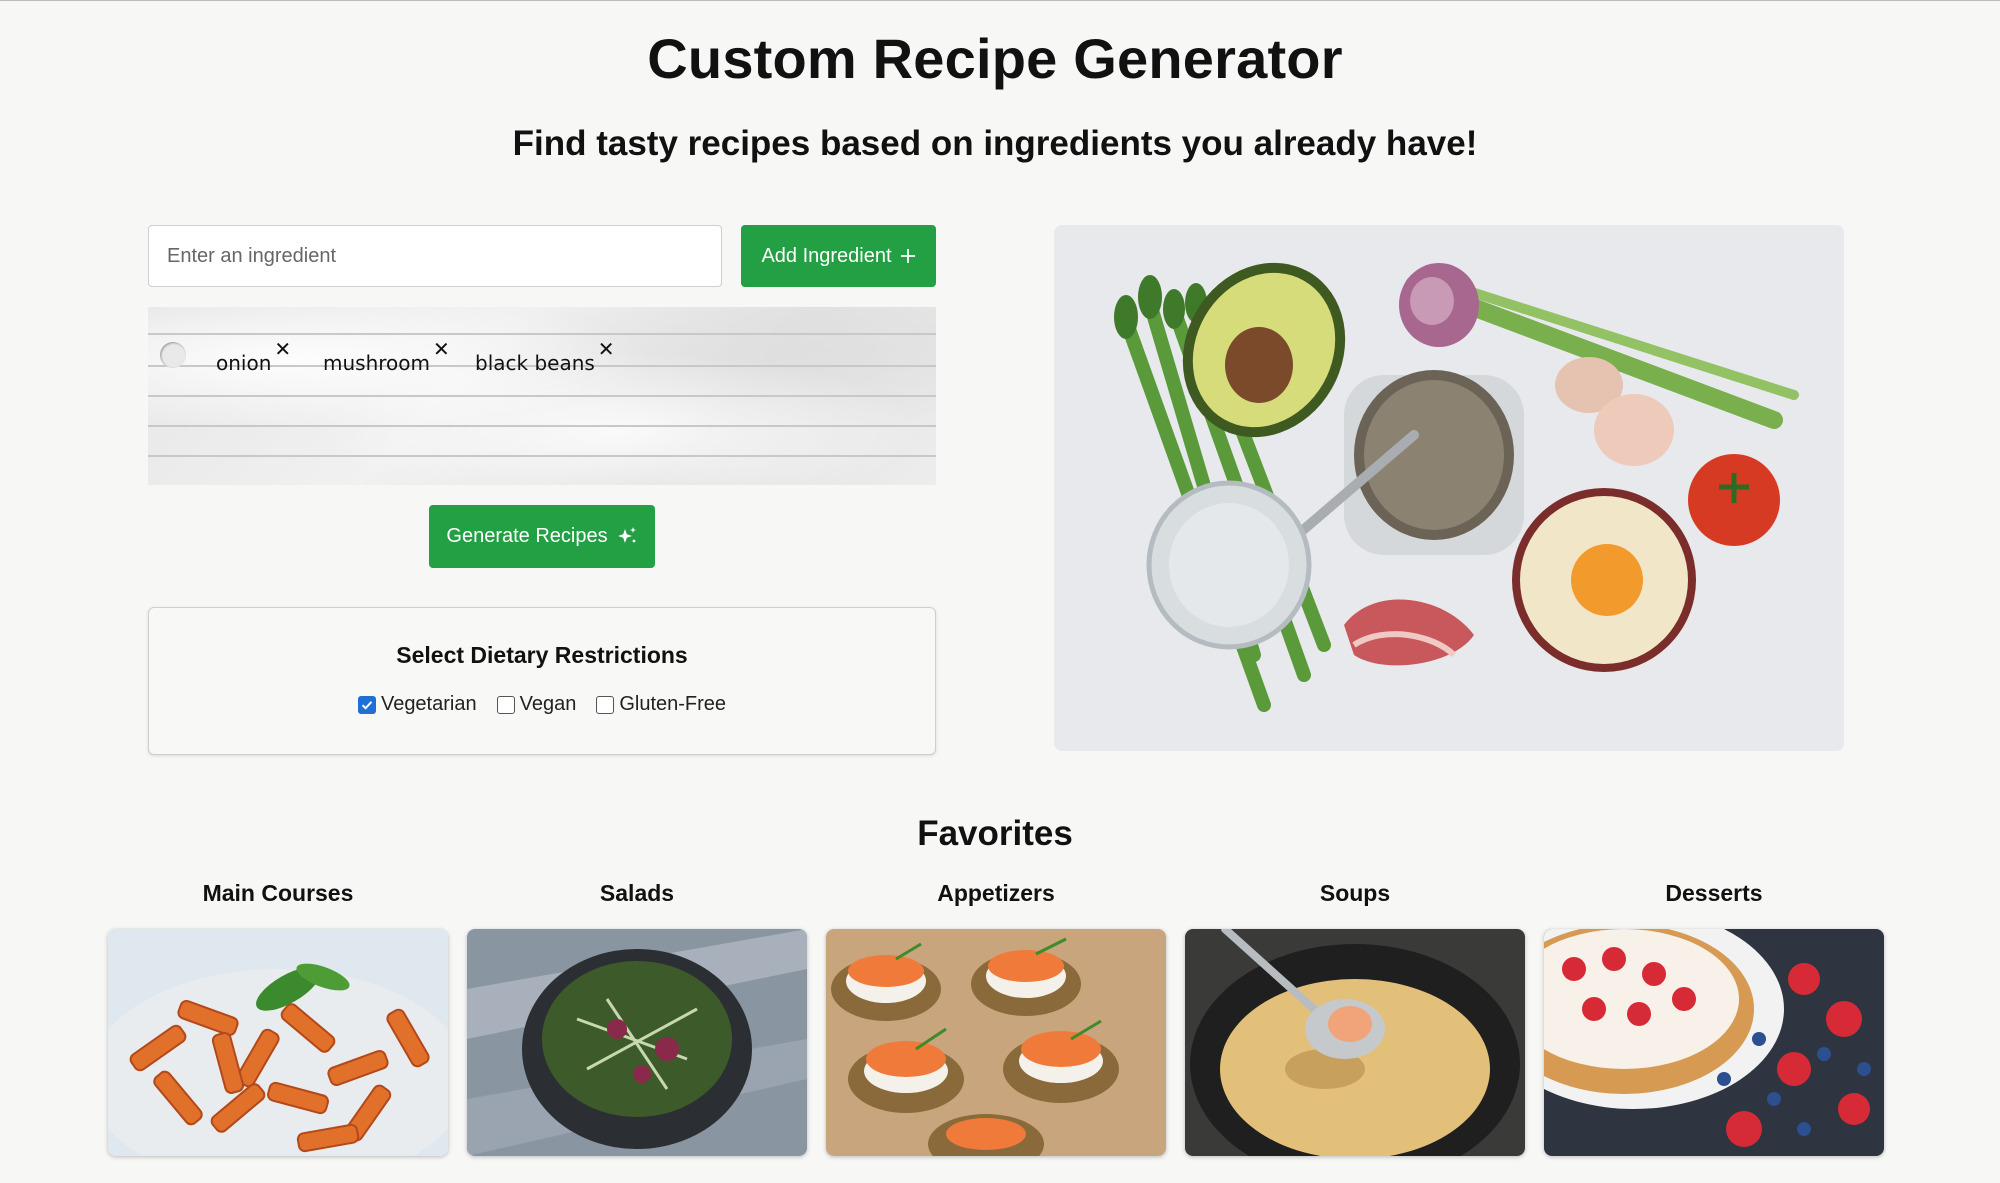  I want to click on add-ingredient-button: Add Ingredient, so click(838, 256).